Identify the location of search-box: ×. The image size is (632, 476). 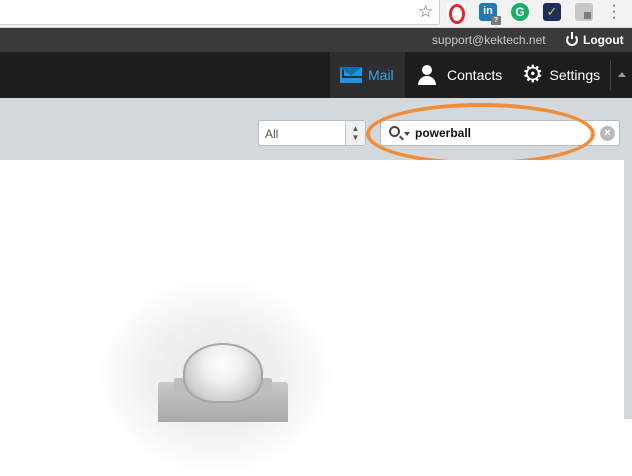
(500, 133).